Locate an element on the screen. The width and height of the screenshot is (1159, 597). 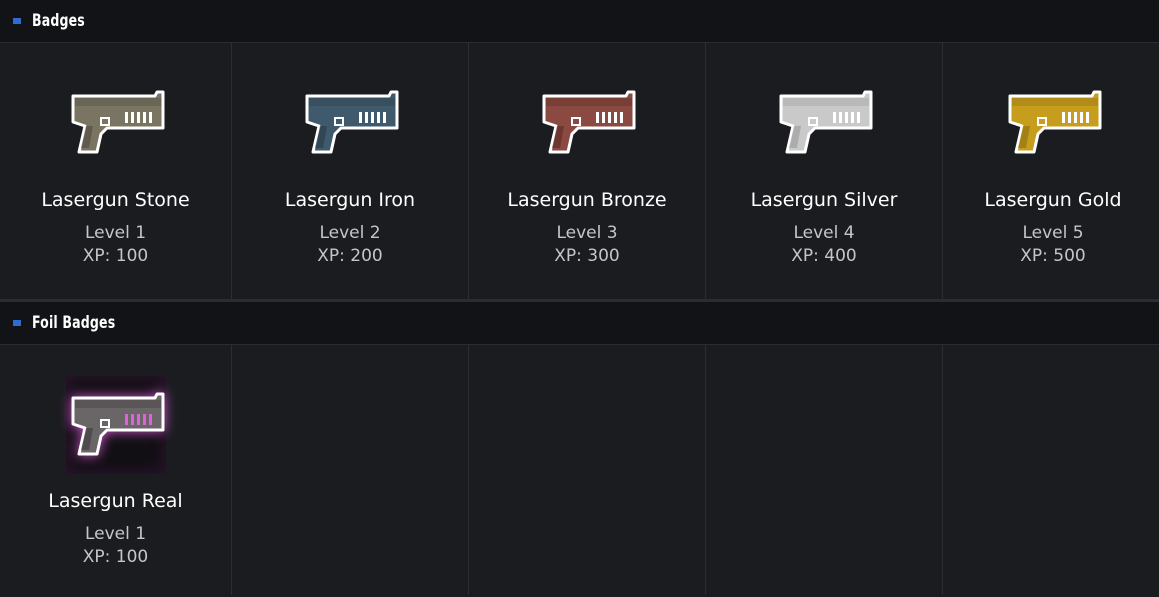
badge-card: Lasergun Bronze Level 3 XP: 300 is located at coordinates (587, 171).